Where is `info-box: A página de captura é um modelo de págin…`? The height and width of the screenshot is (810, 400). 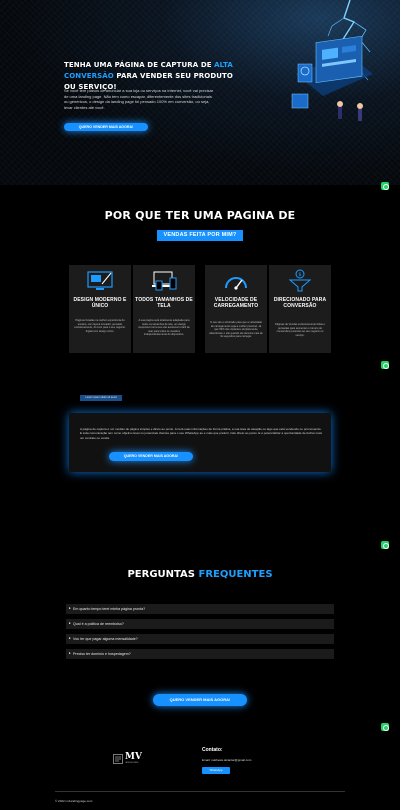 info-box: A página de captura é um modelo de págin… is located at coordinates (200, 442).